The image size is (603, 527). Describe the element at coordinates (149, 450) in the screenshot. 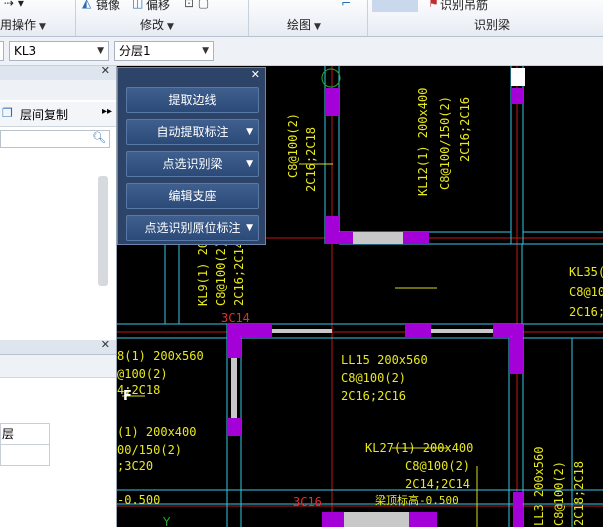

I see `cad-label: 00/150(2)` at that location.